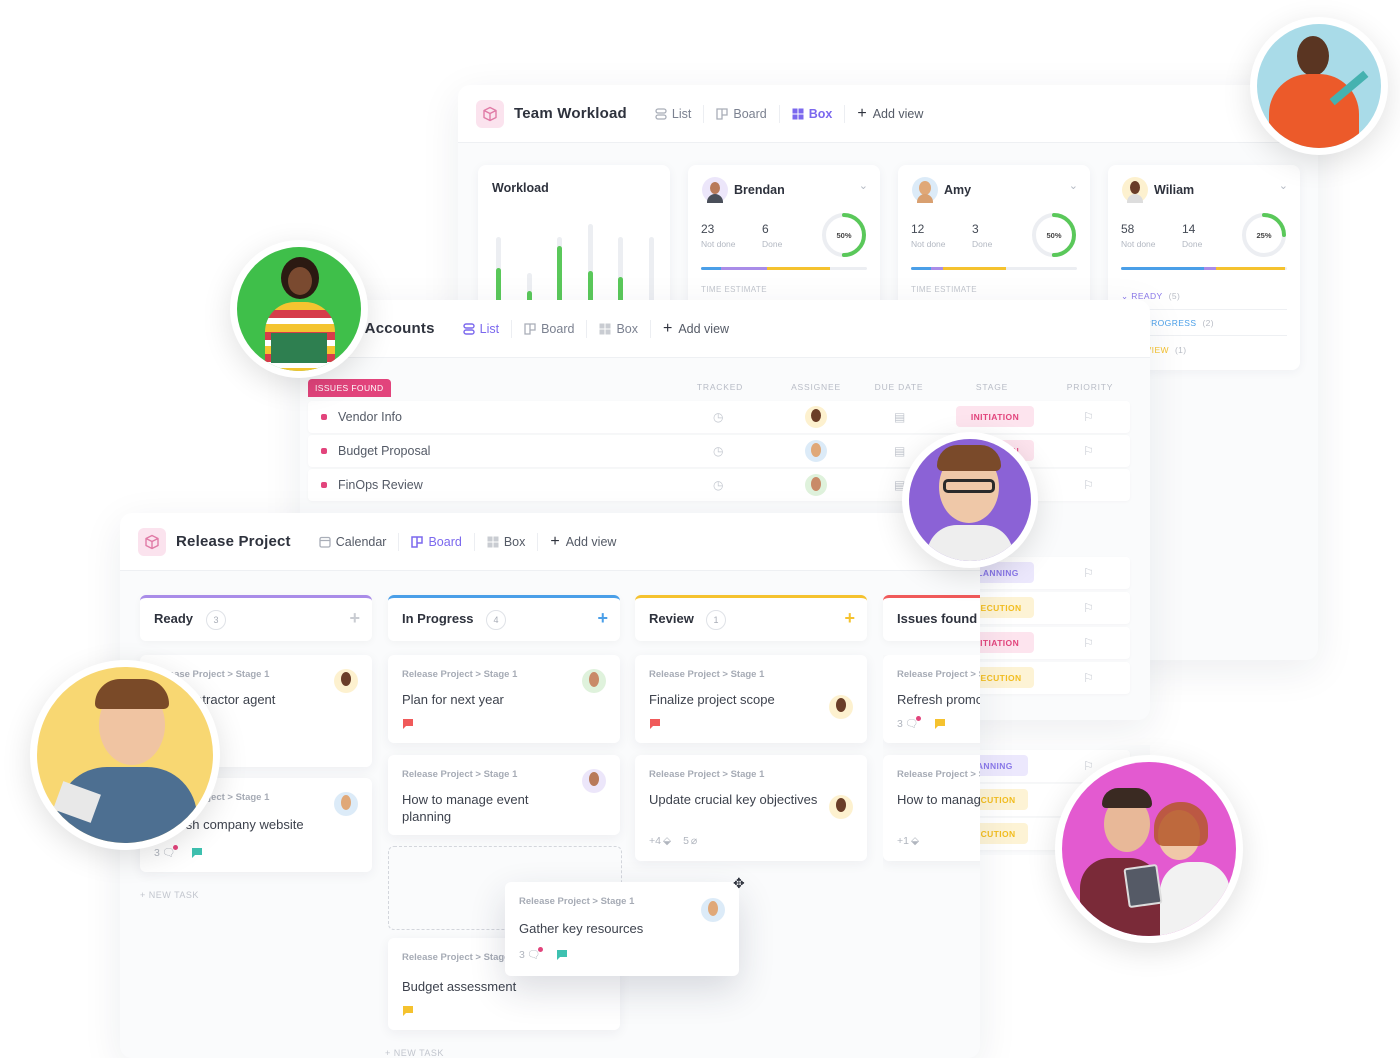 The image size is (1400, 1058). Describe the element at coordinates (844, 235) in the screenshot. I see `progress-percent: 50%` at that location.